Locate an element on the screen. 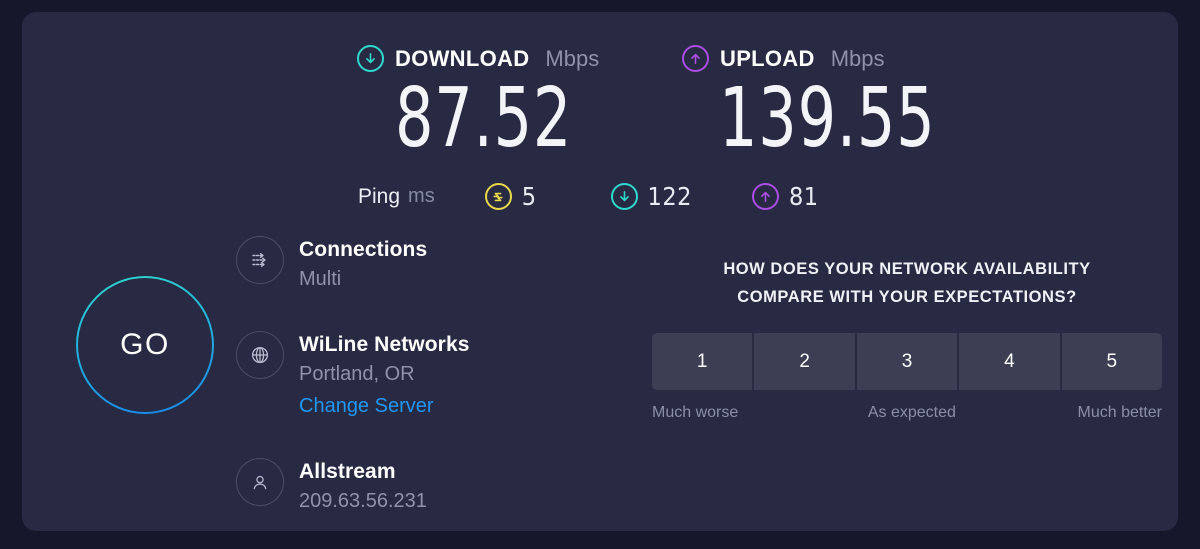 This screenshot has height=549, width=1200. client-isp: Allstream is located at coordinates (347, 471).